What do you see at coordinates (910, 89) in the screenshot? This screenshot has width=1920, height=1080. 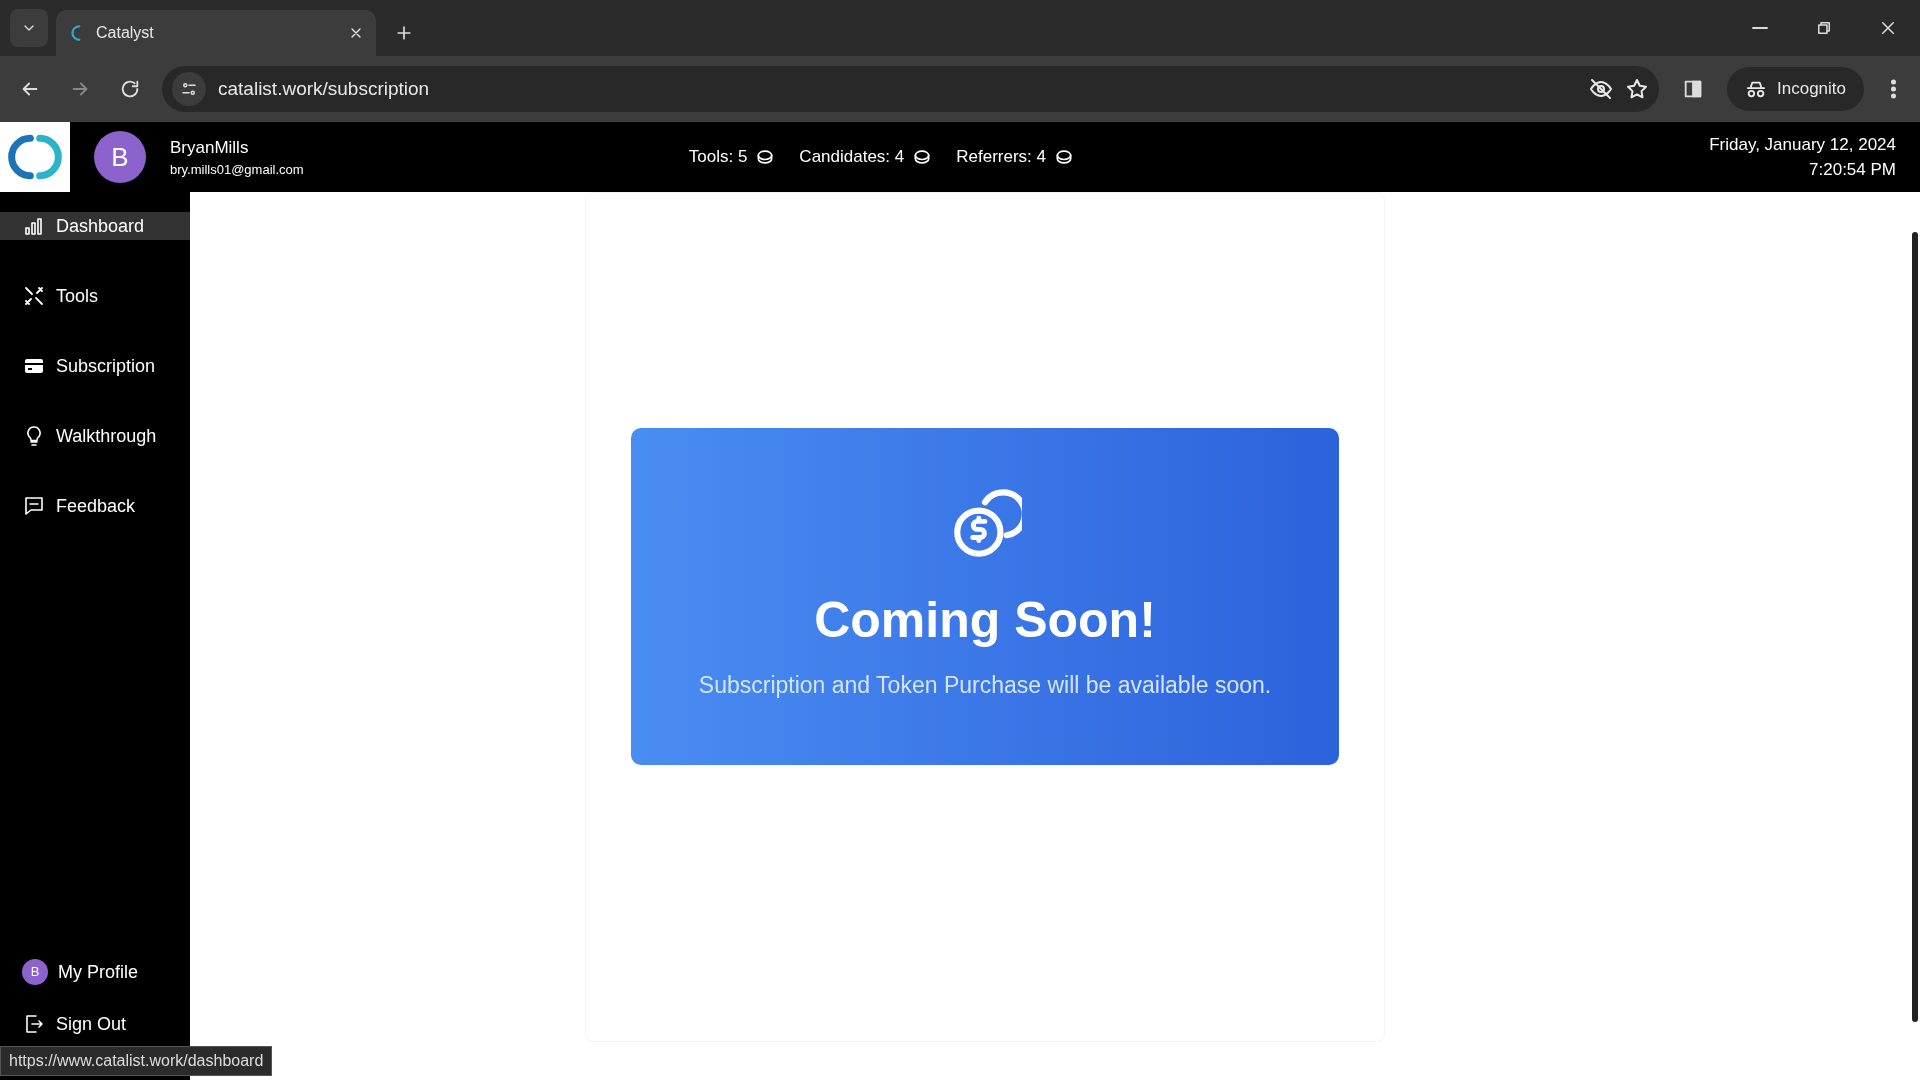 I see `address-bar: catalist.work/subscription` at bounding box center [910, 89].